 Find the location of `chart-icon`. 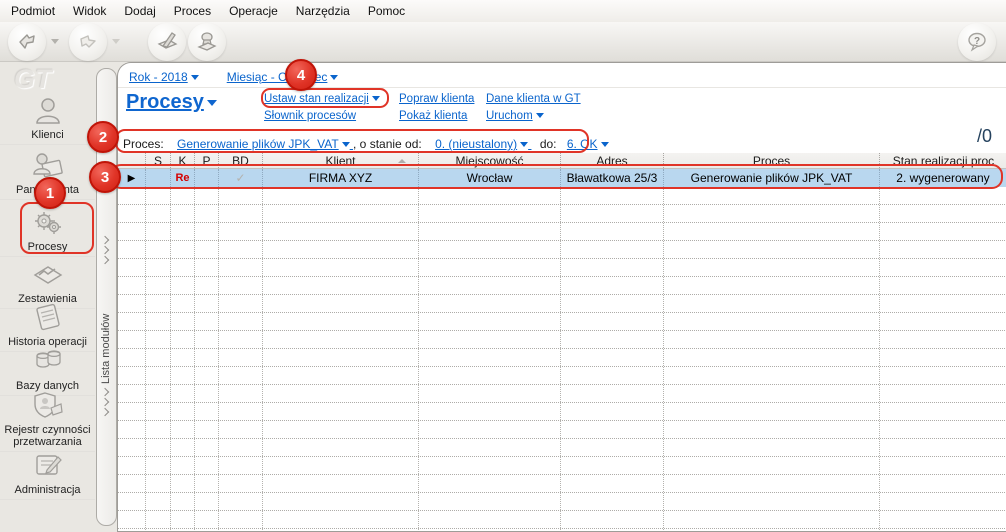

chart-icon is located at coordinates (48, 275).